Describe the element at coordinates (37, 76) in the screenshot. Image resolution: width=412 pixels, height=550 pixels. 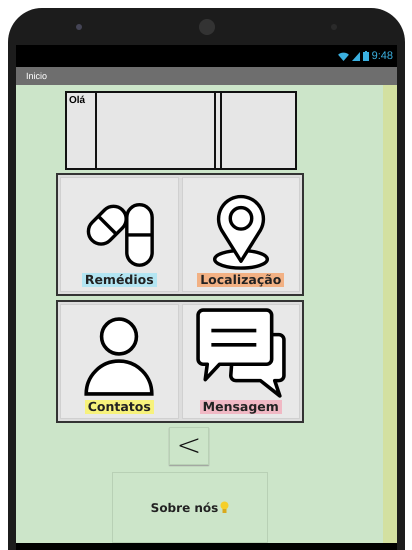
I see `screen-title: Inicio` at that location.